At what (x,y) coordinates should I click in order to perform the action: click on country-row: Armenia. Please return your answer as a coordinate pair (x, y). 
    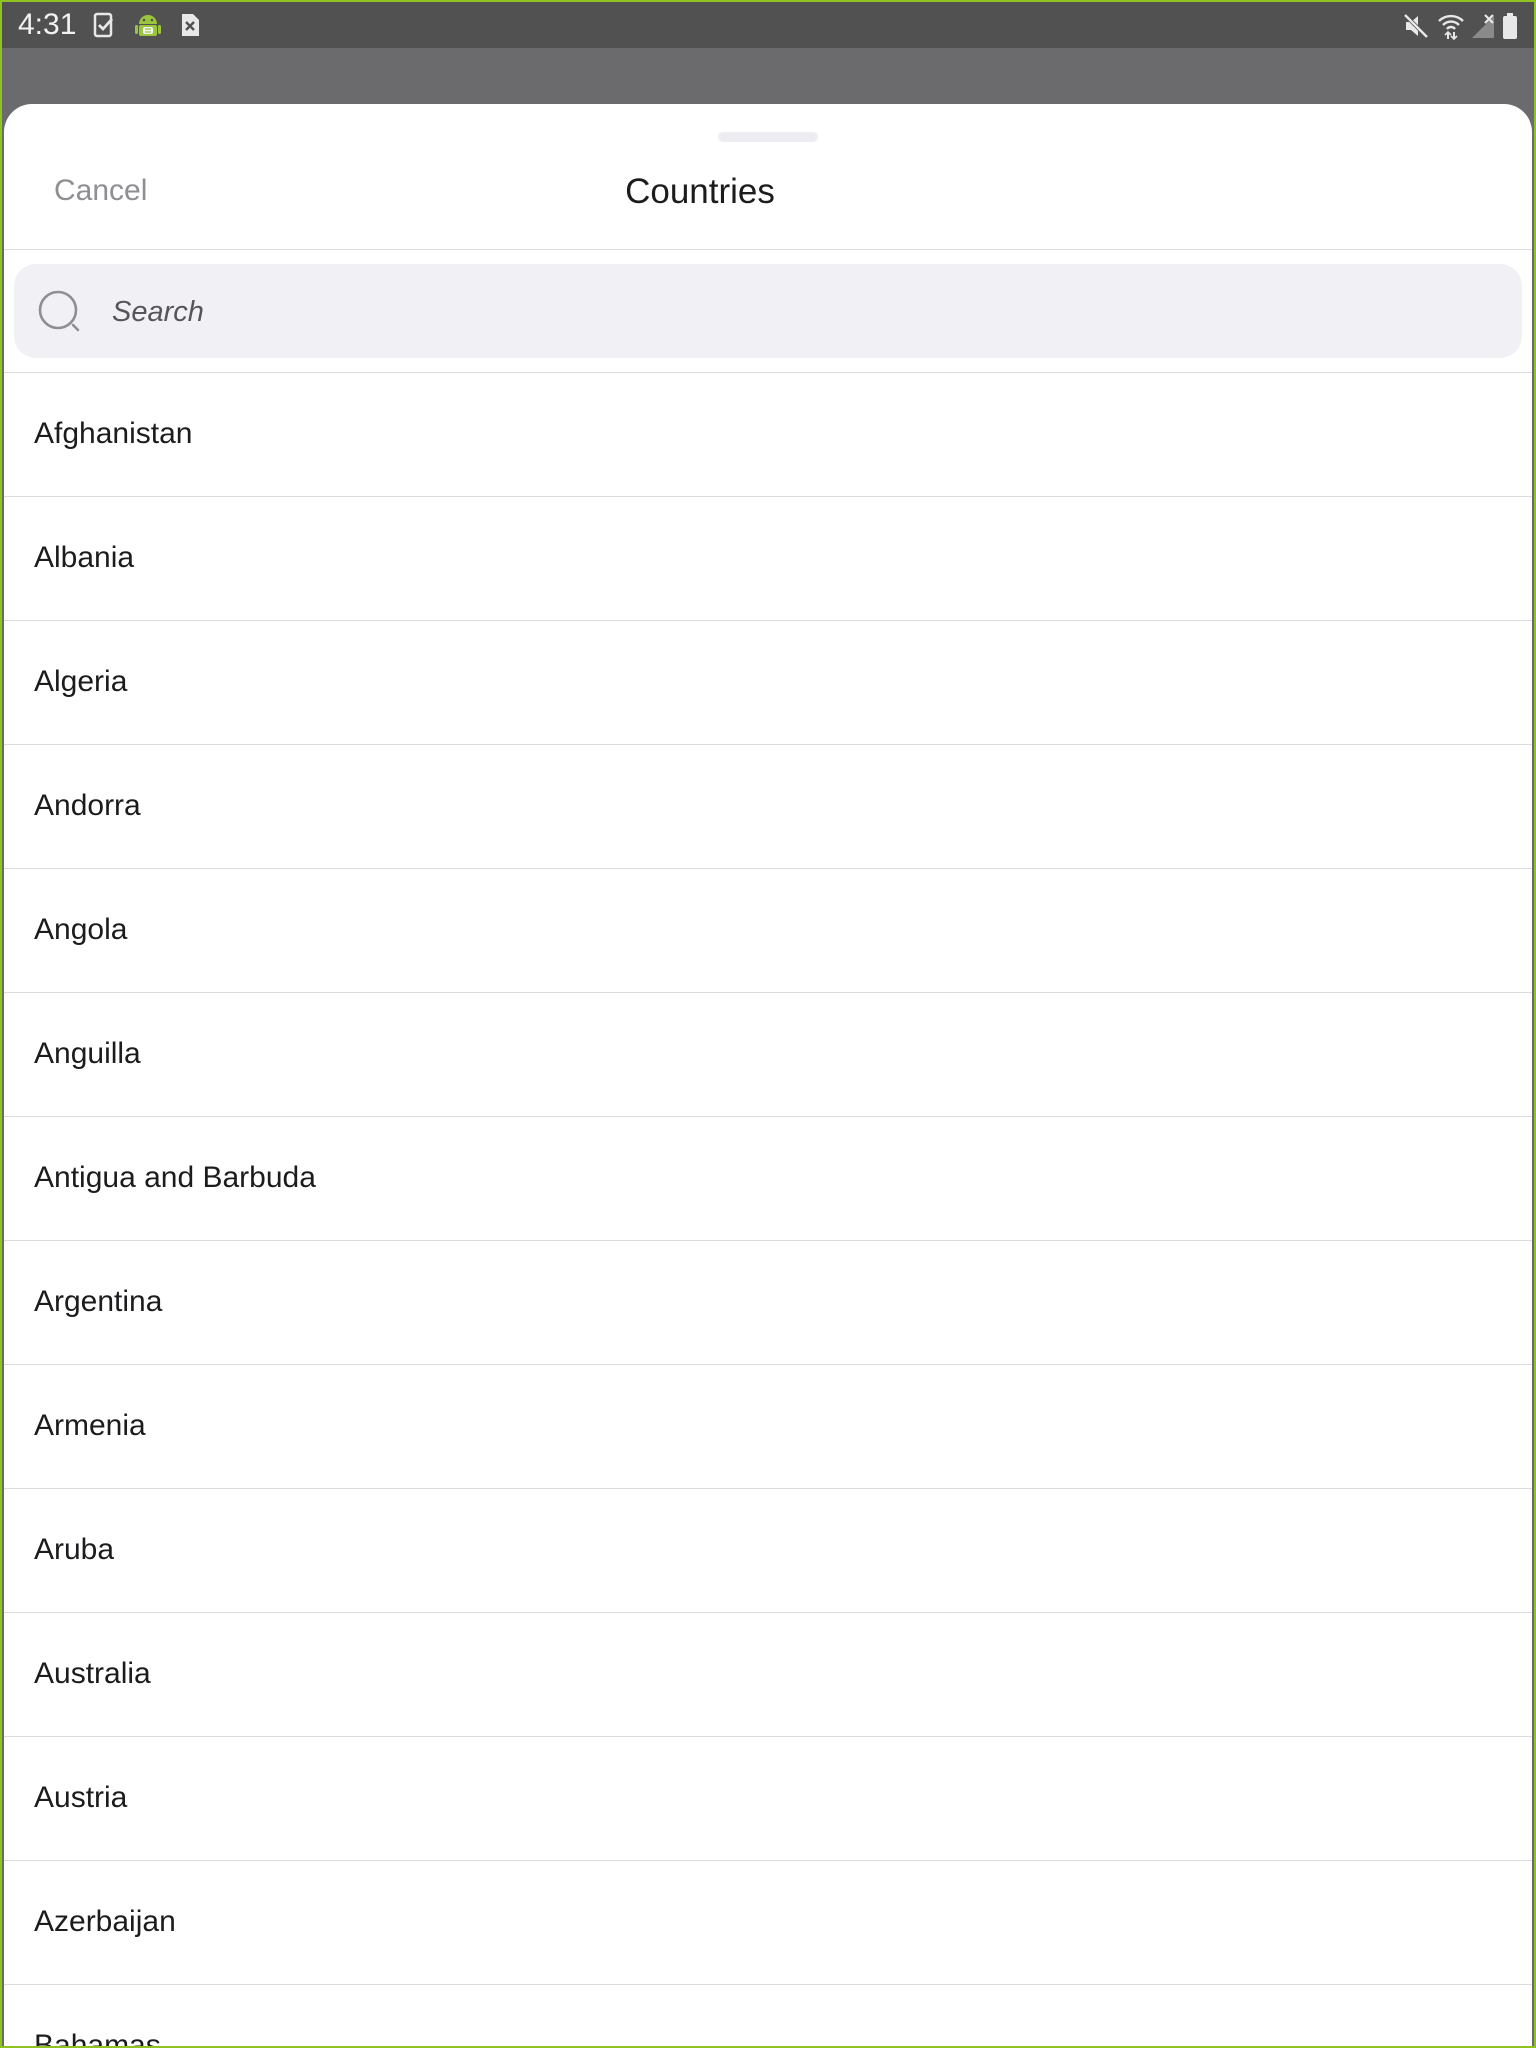
    Looking at the image, I should click on (768, 1427).